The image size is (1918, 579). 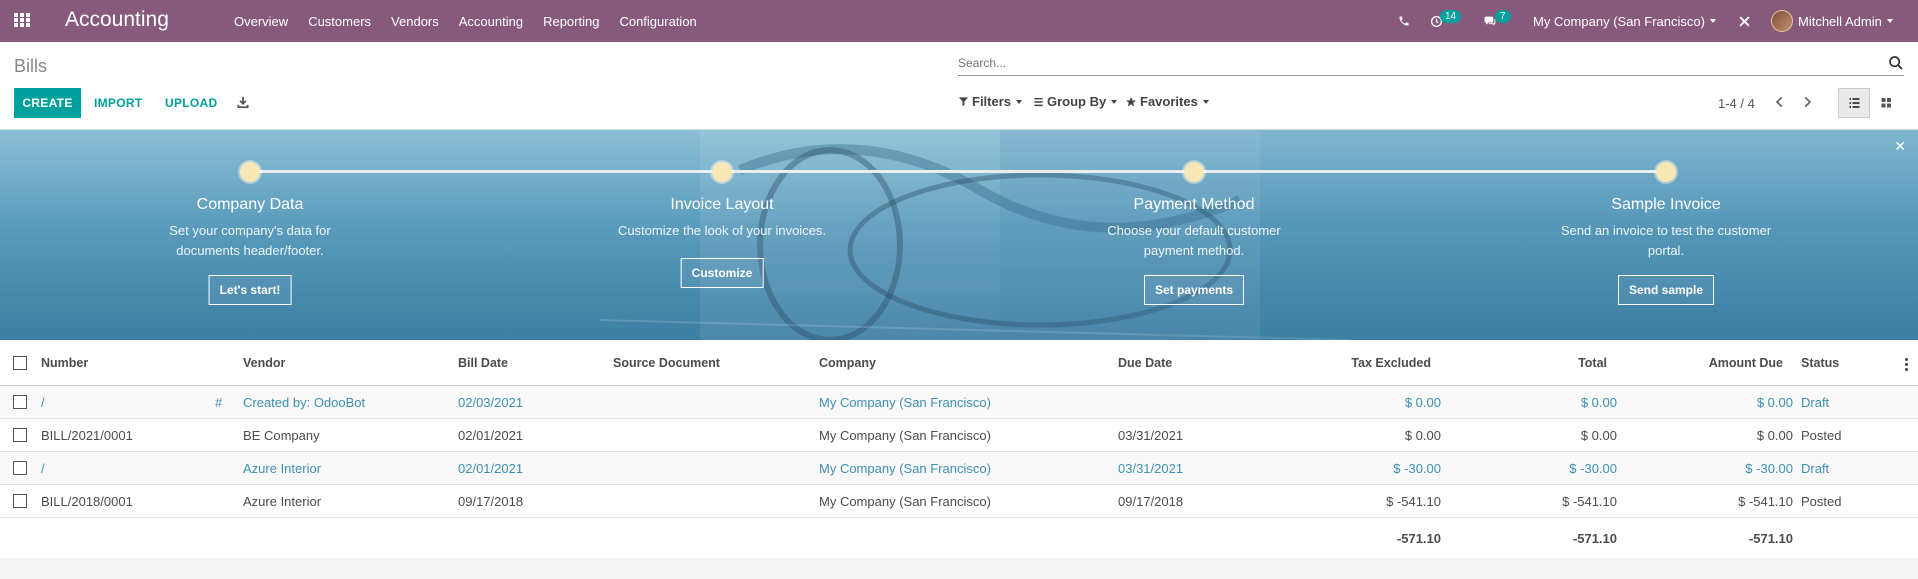 What do you see at coordinates (64, 362) in the screenshot?
I see `header-number: Number` at bounding box center [64, 362].